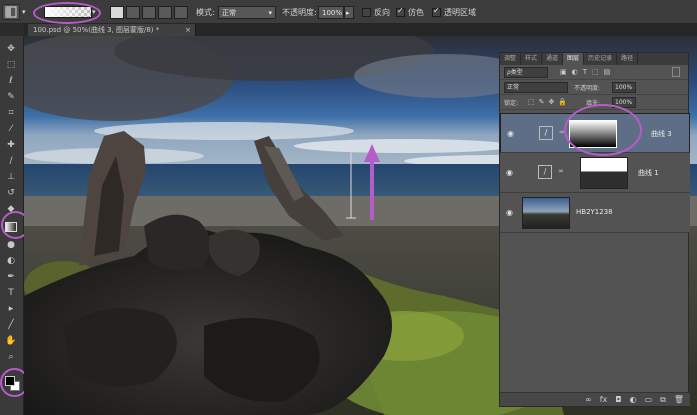  I want to click on delete-layer-icon: 🗑, so click(679, 399).